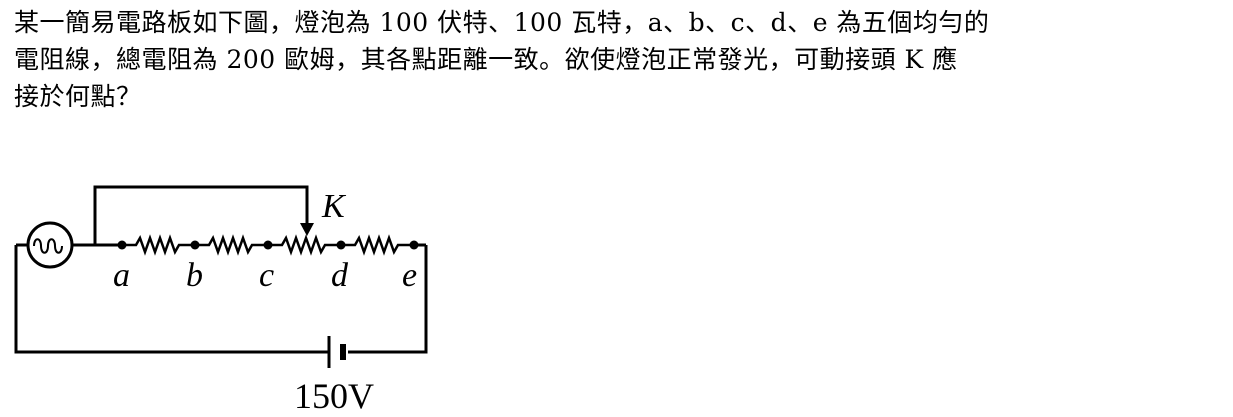 The height and width of the screenshot is (417, 1233). Describe the element at coordinates (158, 245) in the screenshot. I see `resistor-ab` at that location.